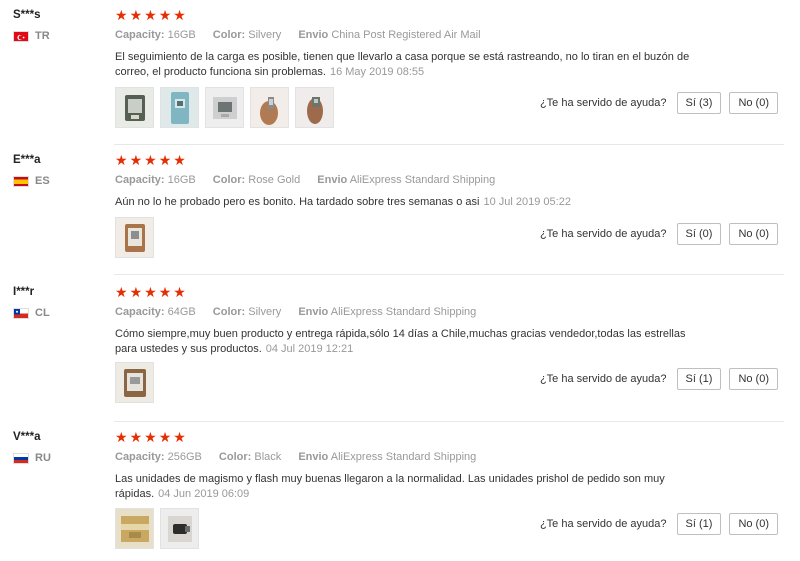  What do you see at coordinates (184, 457) in the screenshot?
I see `capacity-value: 256GB` at bounding box center [184, 457].